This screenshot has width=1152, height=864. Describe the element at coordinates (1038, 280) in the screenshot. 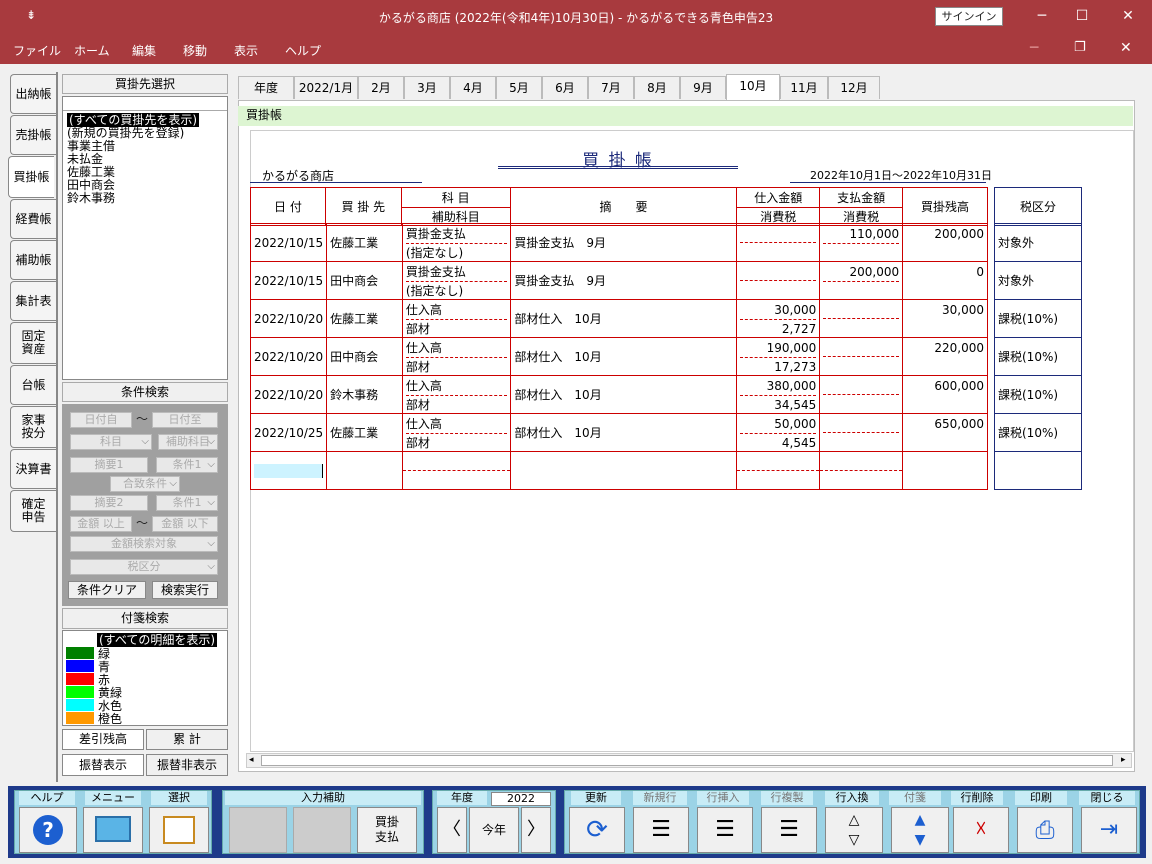

I see `row-taxclass: 対象外` at that location.